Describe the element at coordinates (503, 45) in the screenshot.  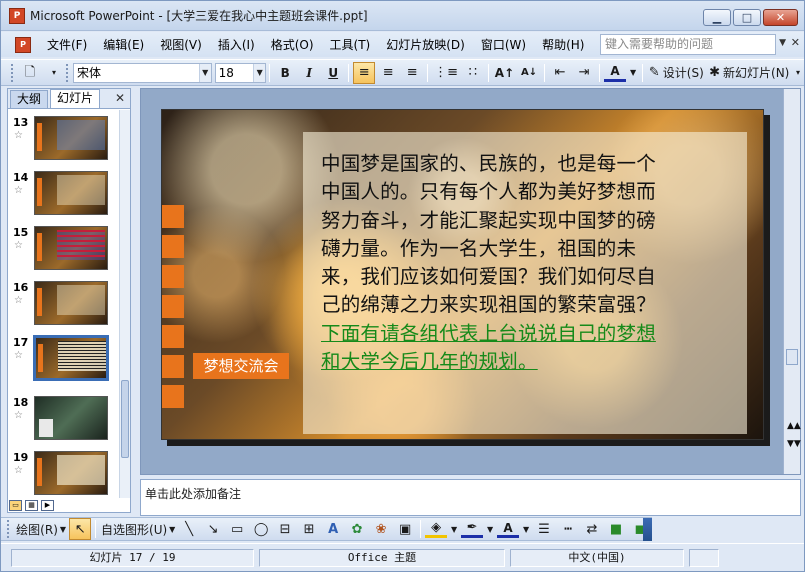
I see `menu-window: 窗口(W)` at that location.